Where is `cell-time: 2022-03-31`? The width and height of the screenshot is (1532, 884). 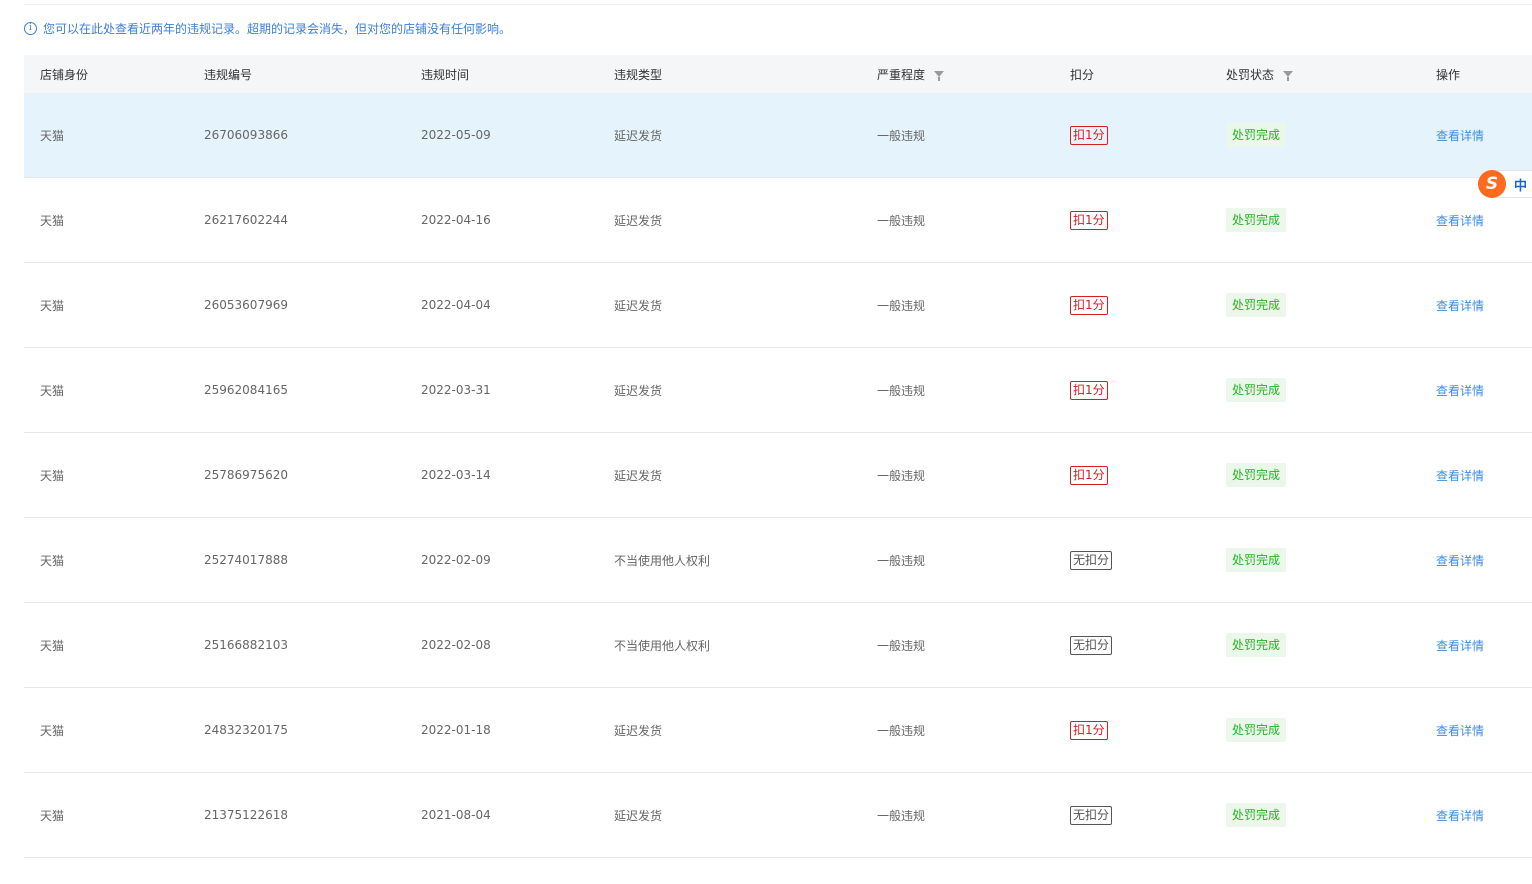
cell-time: 2022-03-31 is located at coordinates (456, 390).